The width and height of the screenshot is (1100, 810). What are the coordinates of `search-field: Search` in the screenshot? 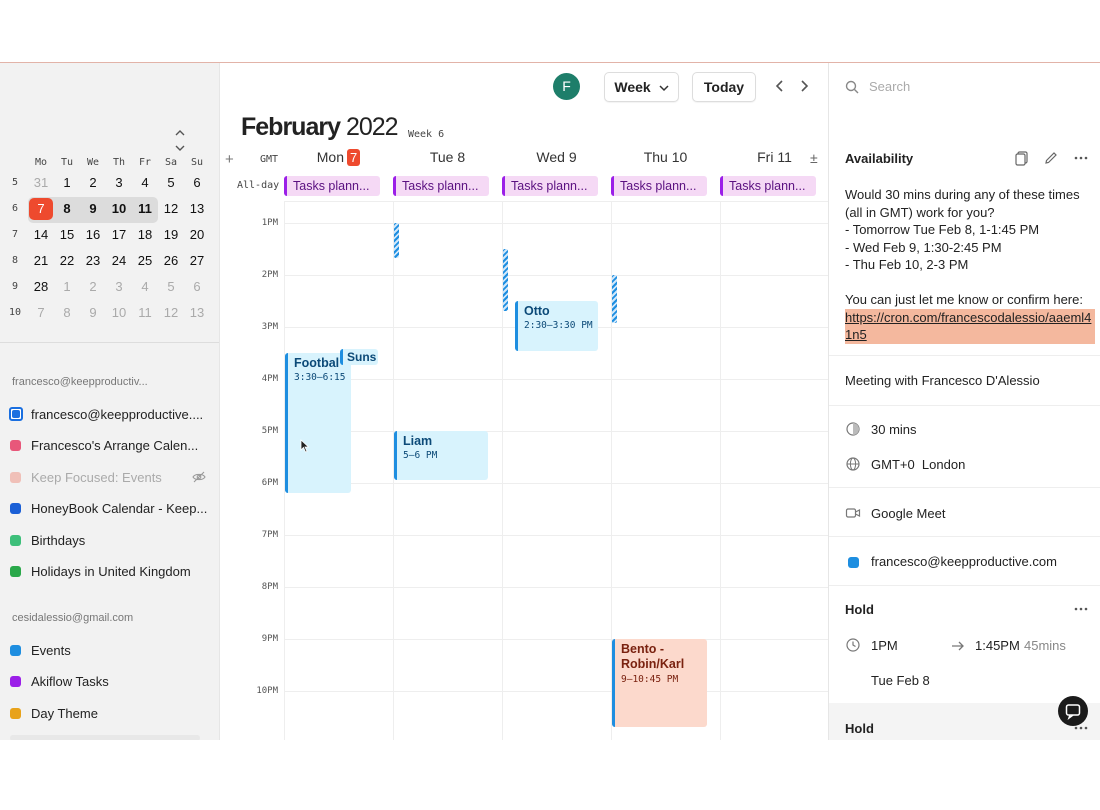 It's located at (877, 86).